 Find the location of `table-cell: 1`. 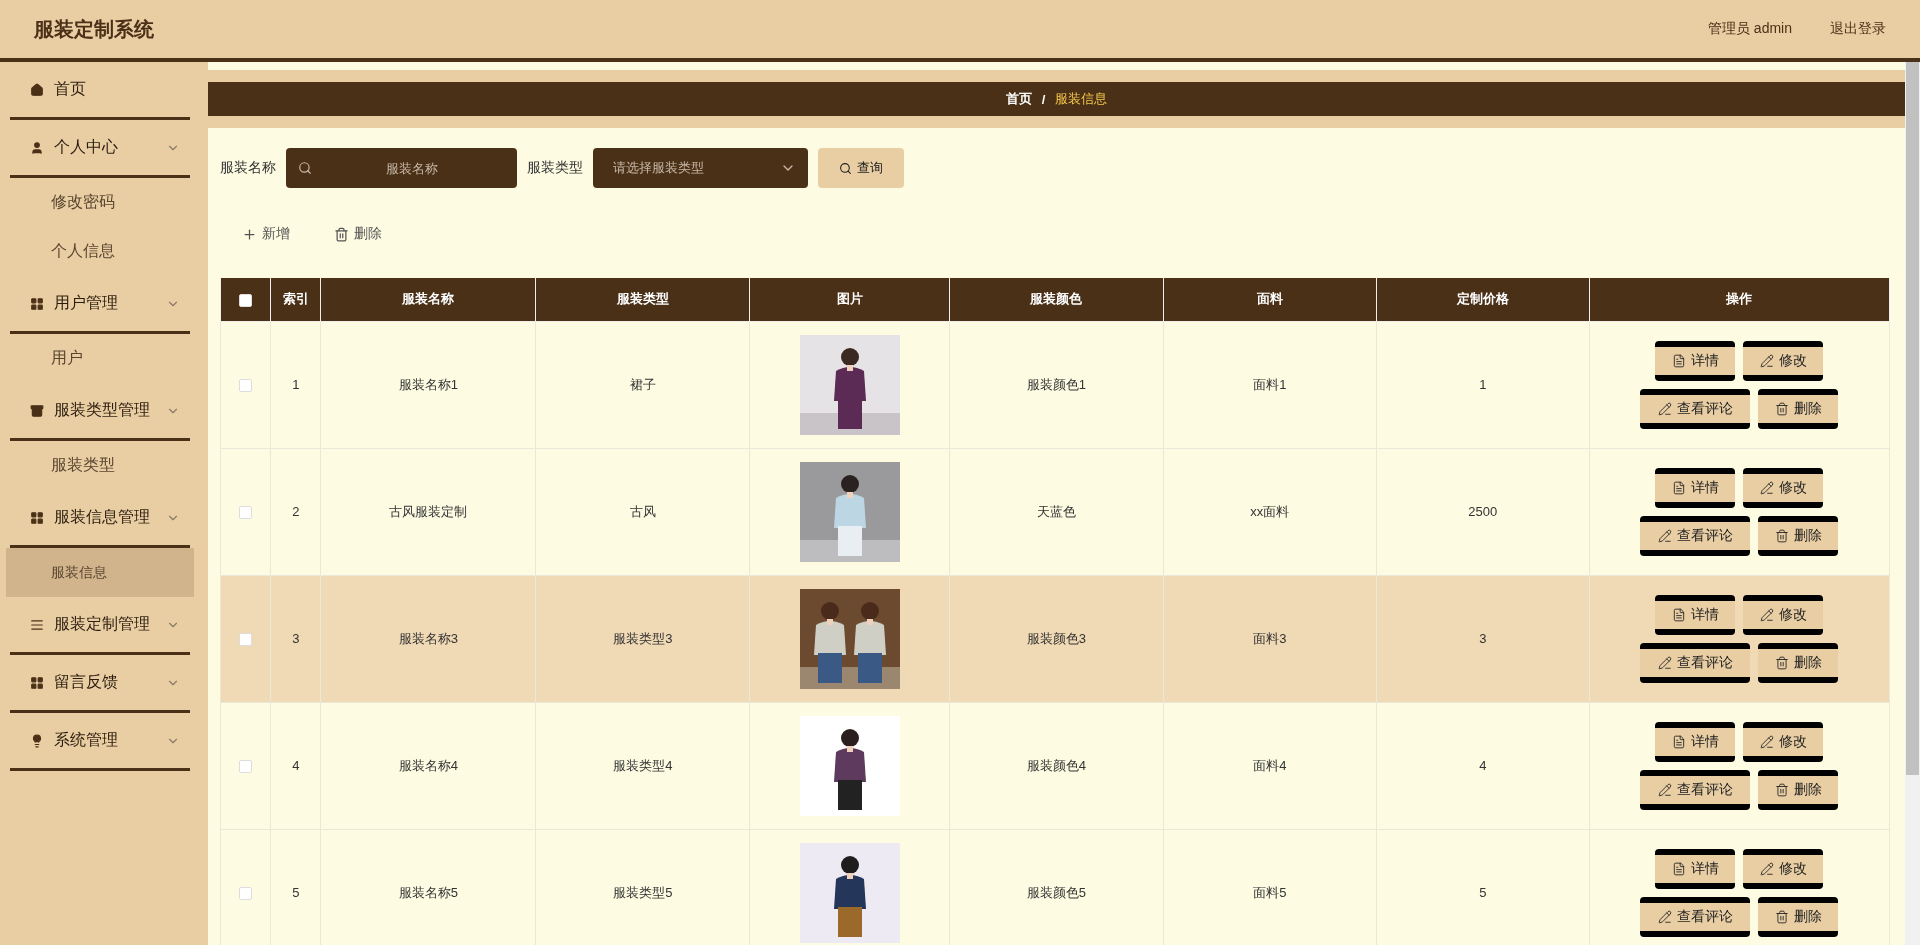

table-cell: 1 is located at coordinates (1483, 384).